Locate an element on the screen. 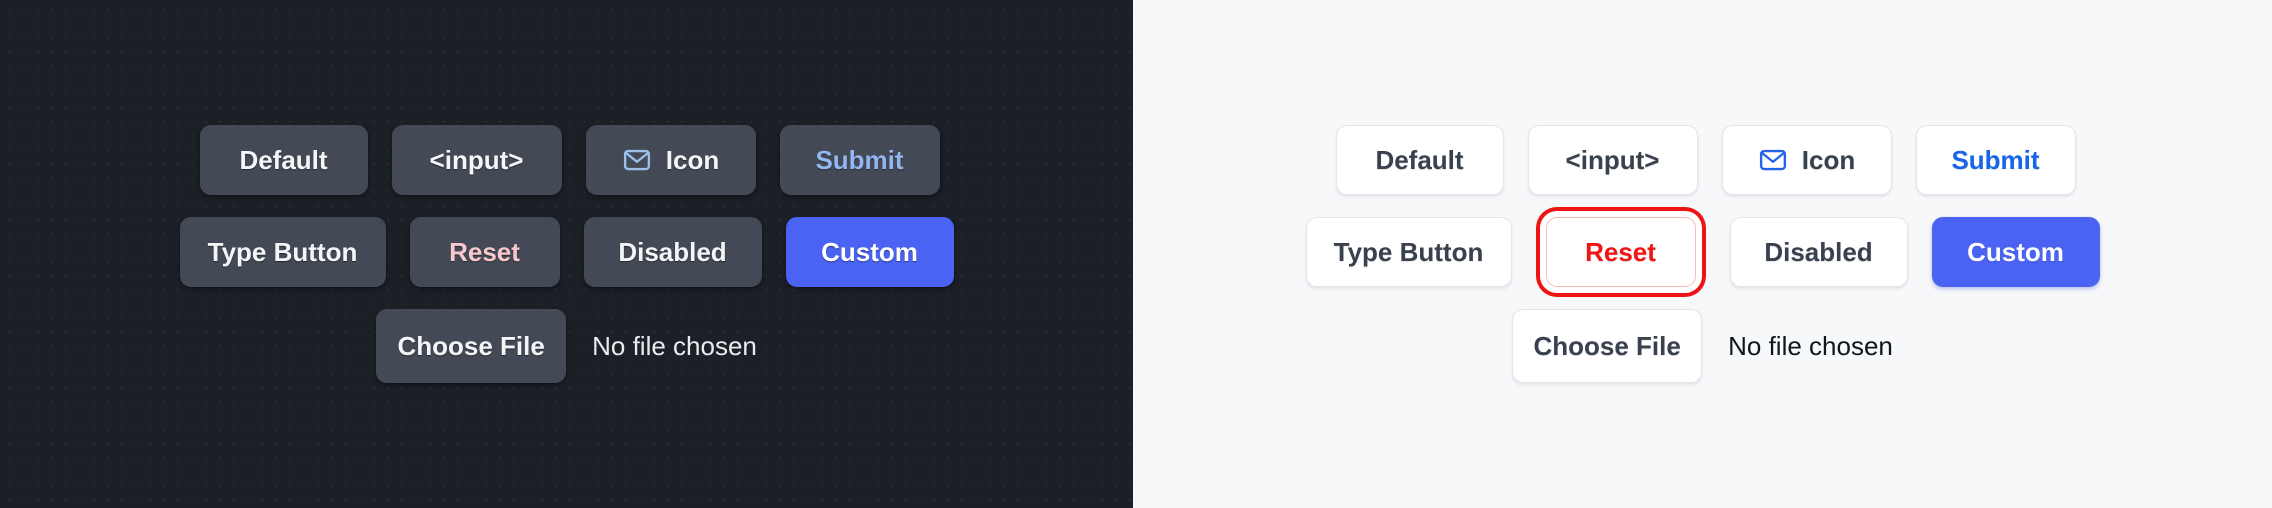 This screenshot has width=2272, height=508. dark-button-row-1: Default <input> Icon Submit is located at coordinates (567, 160).